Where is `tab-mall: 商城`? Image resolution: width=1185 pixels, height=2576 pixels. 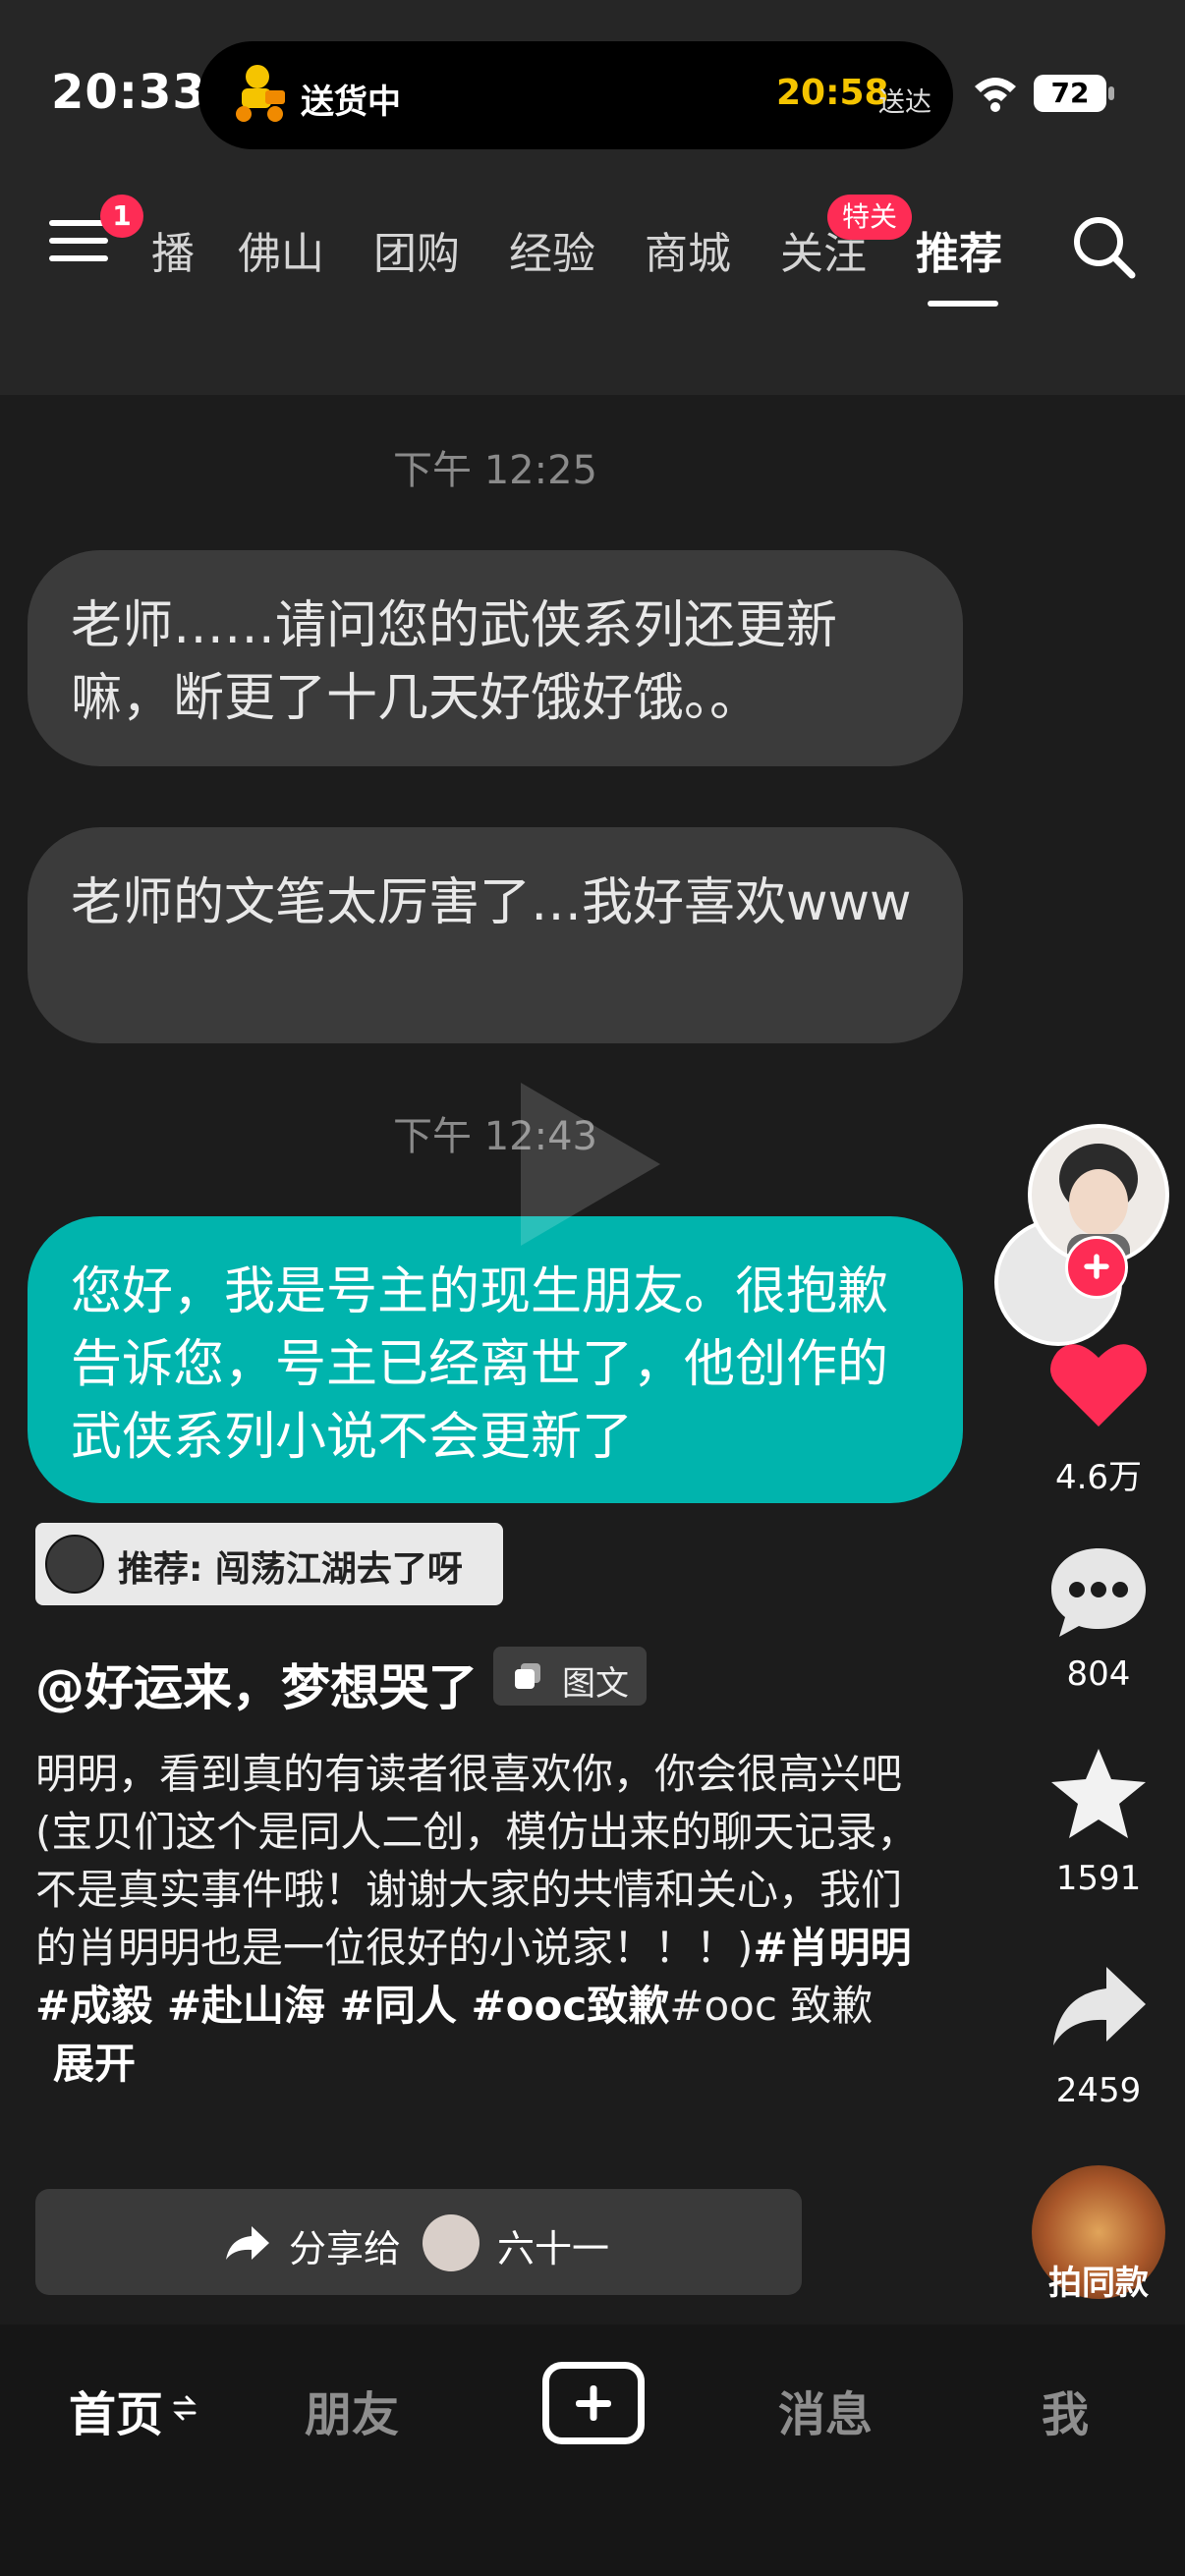 tab-mall: 商城 is located at coordinates (688, 249).